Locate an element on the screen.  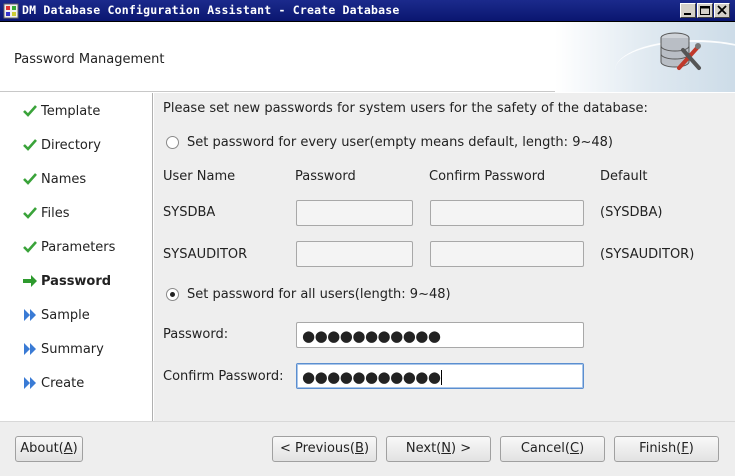
column-header-confirm-password: Confirm Password is located at coordinates (487, 176).